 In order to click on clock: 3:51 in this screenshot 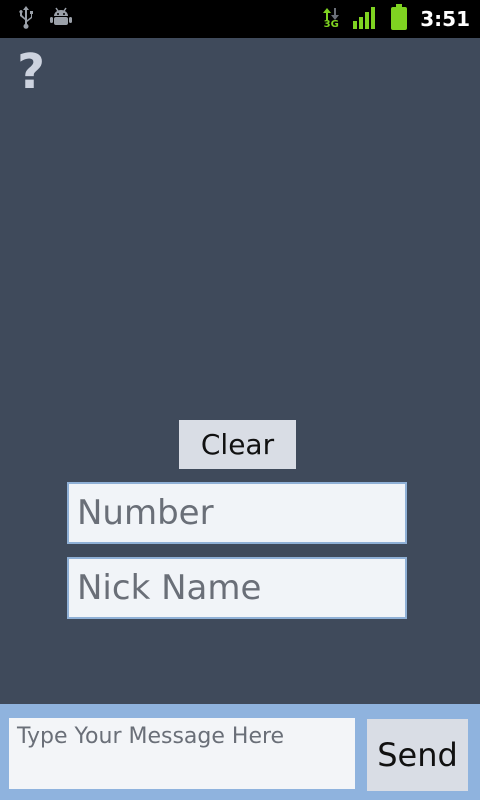, I will do `click(445, 19)`.